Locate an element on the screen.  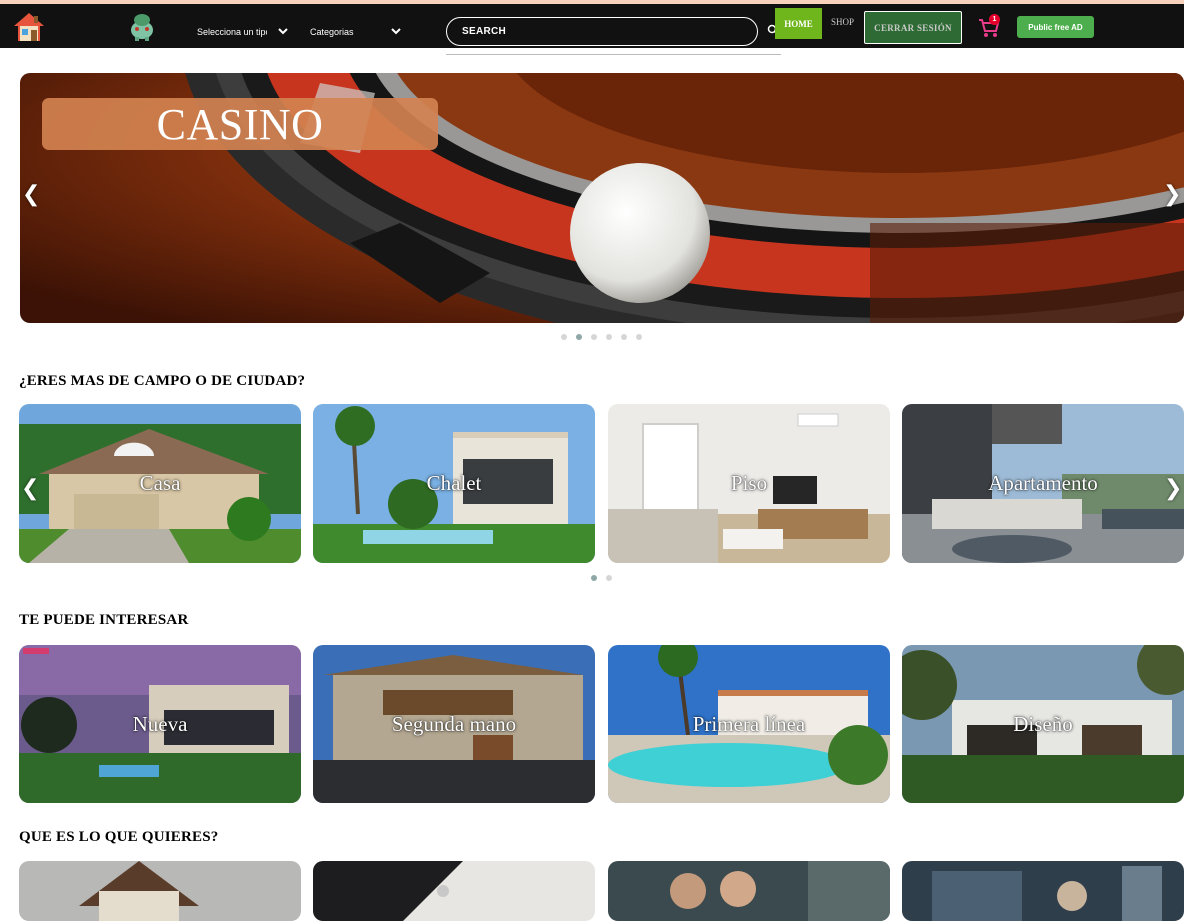
cart-count-badge: 1 is located at coordinates (994, 19).